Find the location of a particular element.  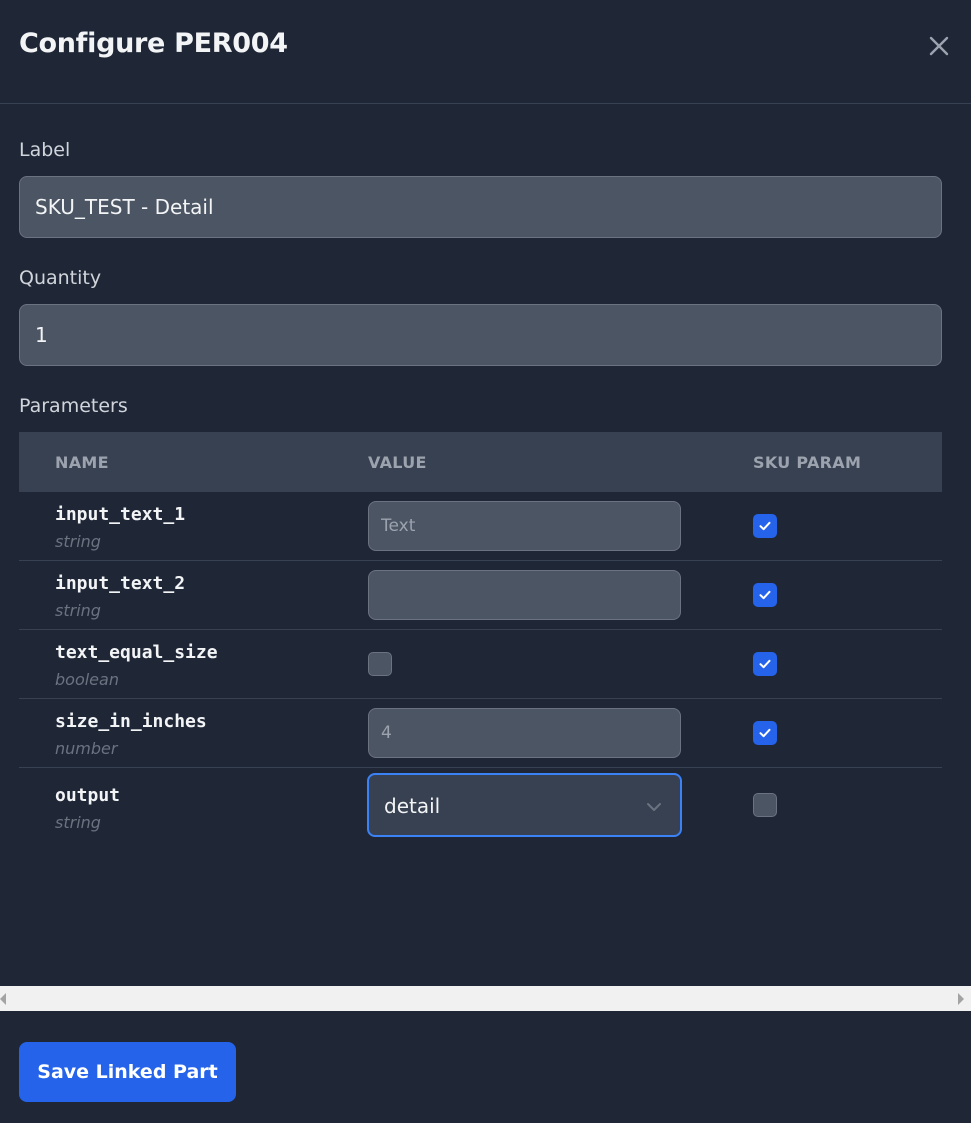

param-name: input_text_2 is located at coordinates (120, 583).